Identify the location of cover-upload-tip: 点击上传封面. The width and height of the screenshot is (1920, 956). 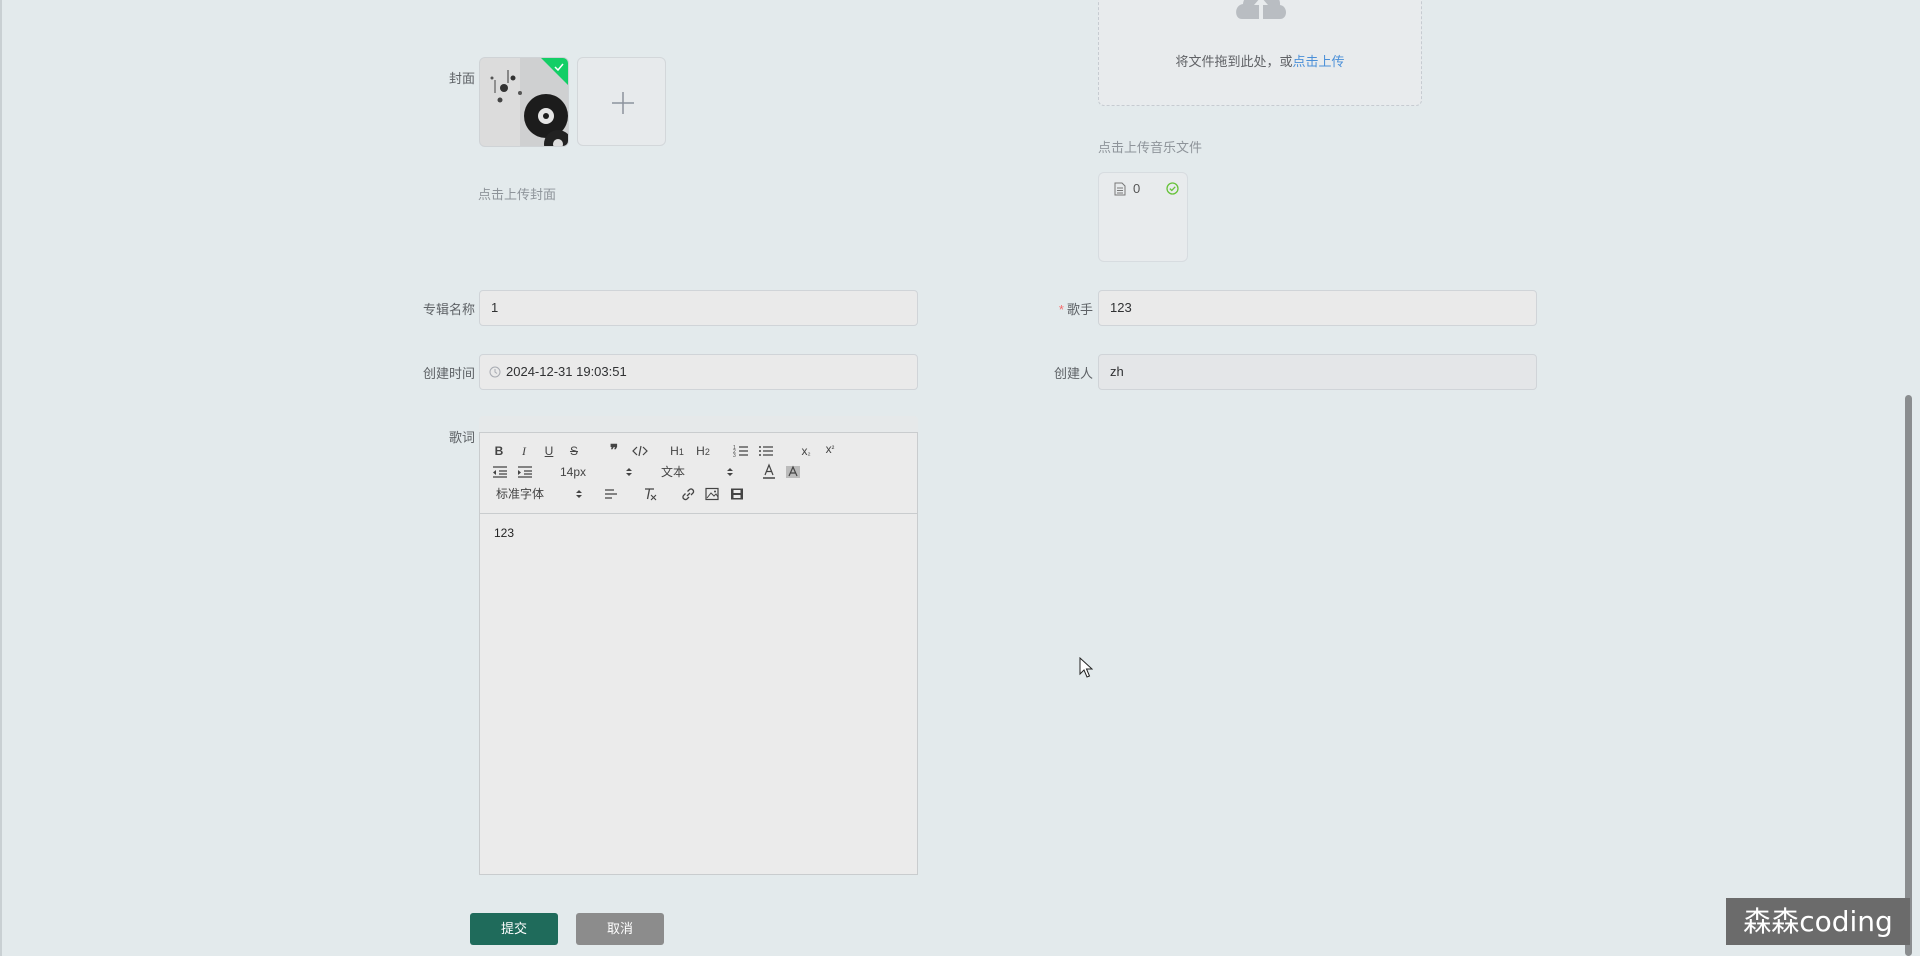
(517, 194).